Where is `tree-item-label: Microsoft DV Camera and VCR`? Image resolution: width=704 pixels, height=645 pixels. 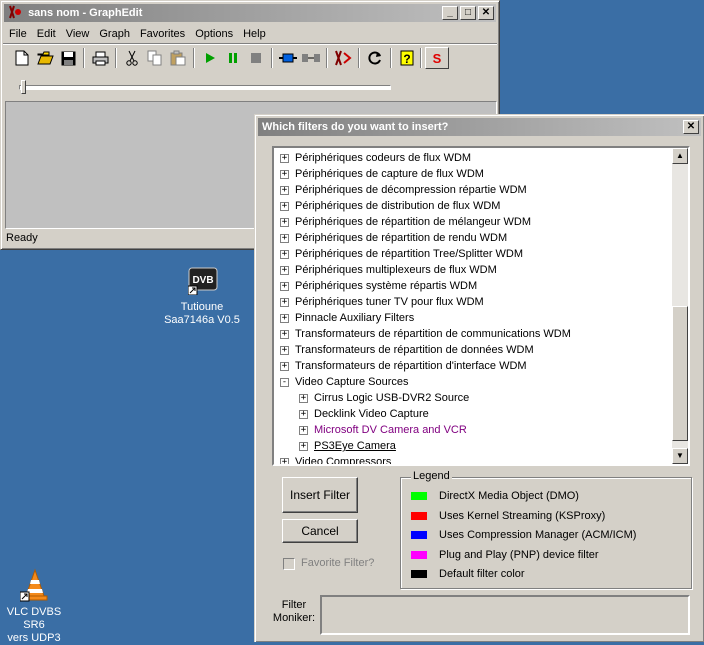
tree-item-label: Microsoft DV Camera and VCR is located at coordinates (390, 430).